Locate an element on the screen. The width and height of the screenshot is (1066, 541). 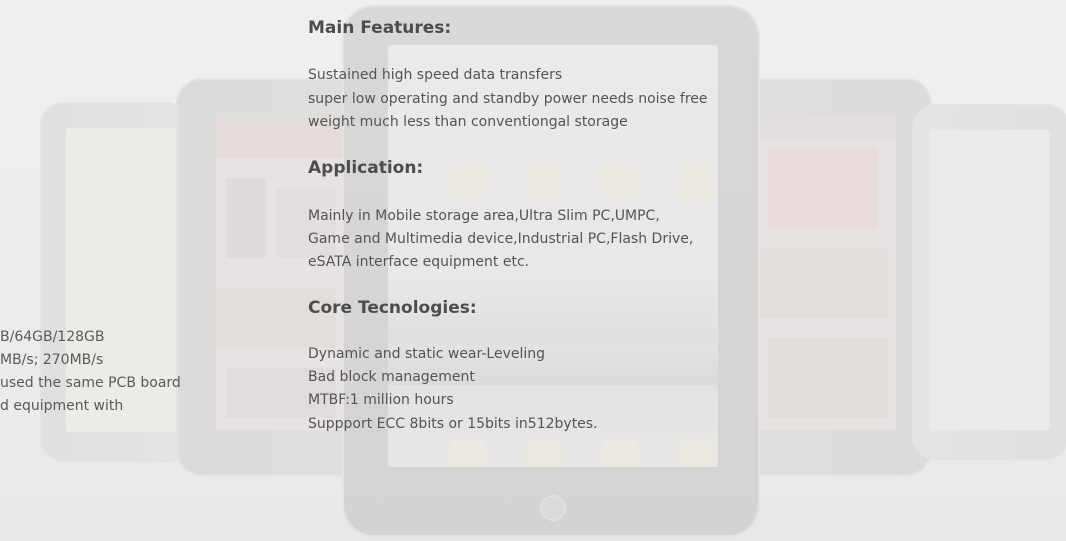
technology-line: Bad block management is located at coordinates (391, 377).